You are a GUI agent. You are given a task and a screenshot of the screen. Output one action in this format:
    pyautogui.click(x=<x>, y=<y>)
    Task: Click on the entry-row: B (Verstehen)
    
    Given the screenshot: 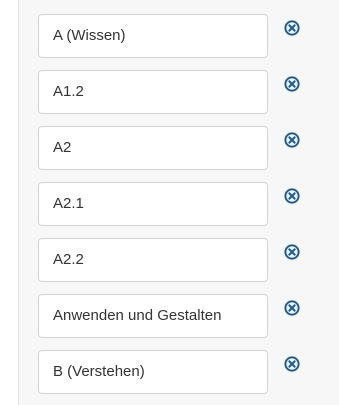 What is the action you would take?
    pyautogui.click(x=183, y=372)
    